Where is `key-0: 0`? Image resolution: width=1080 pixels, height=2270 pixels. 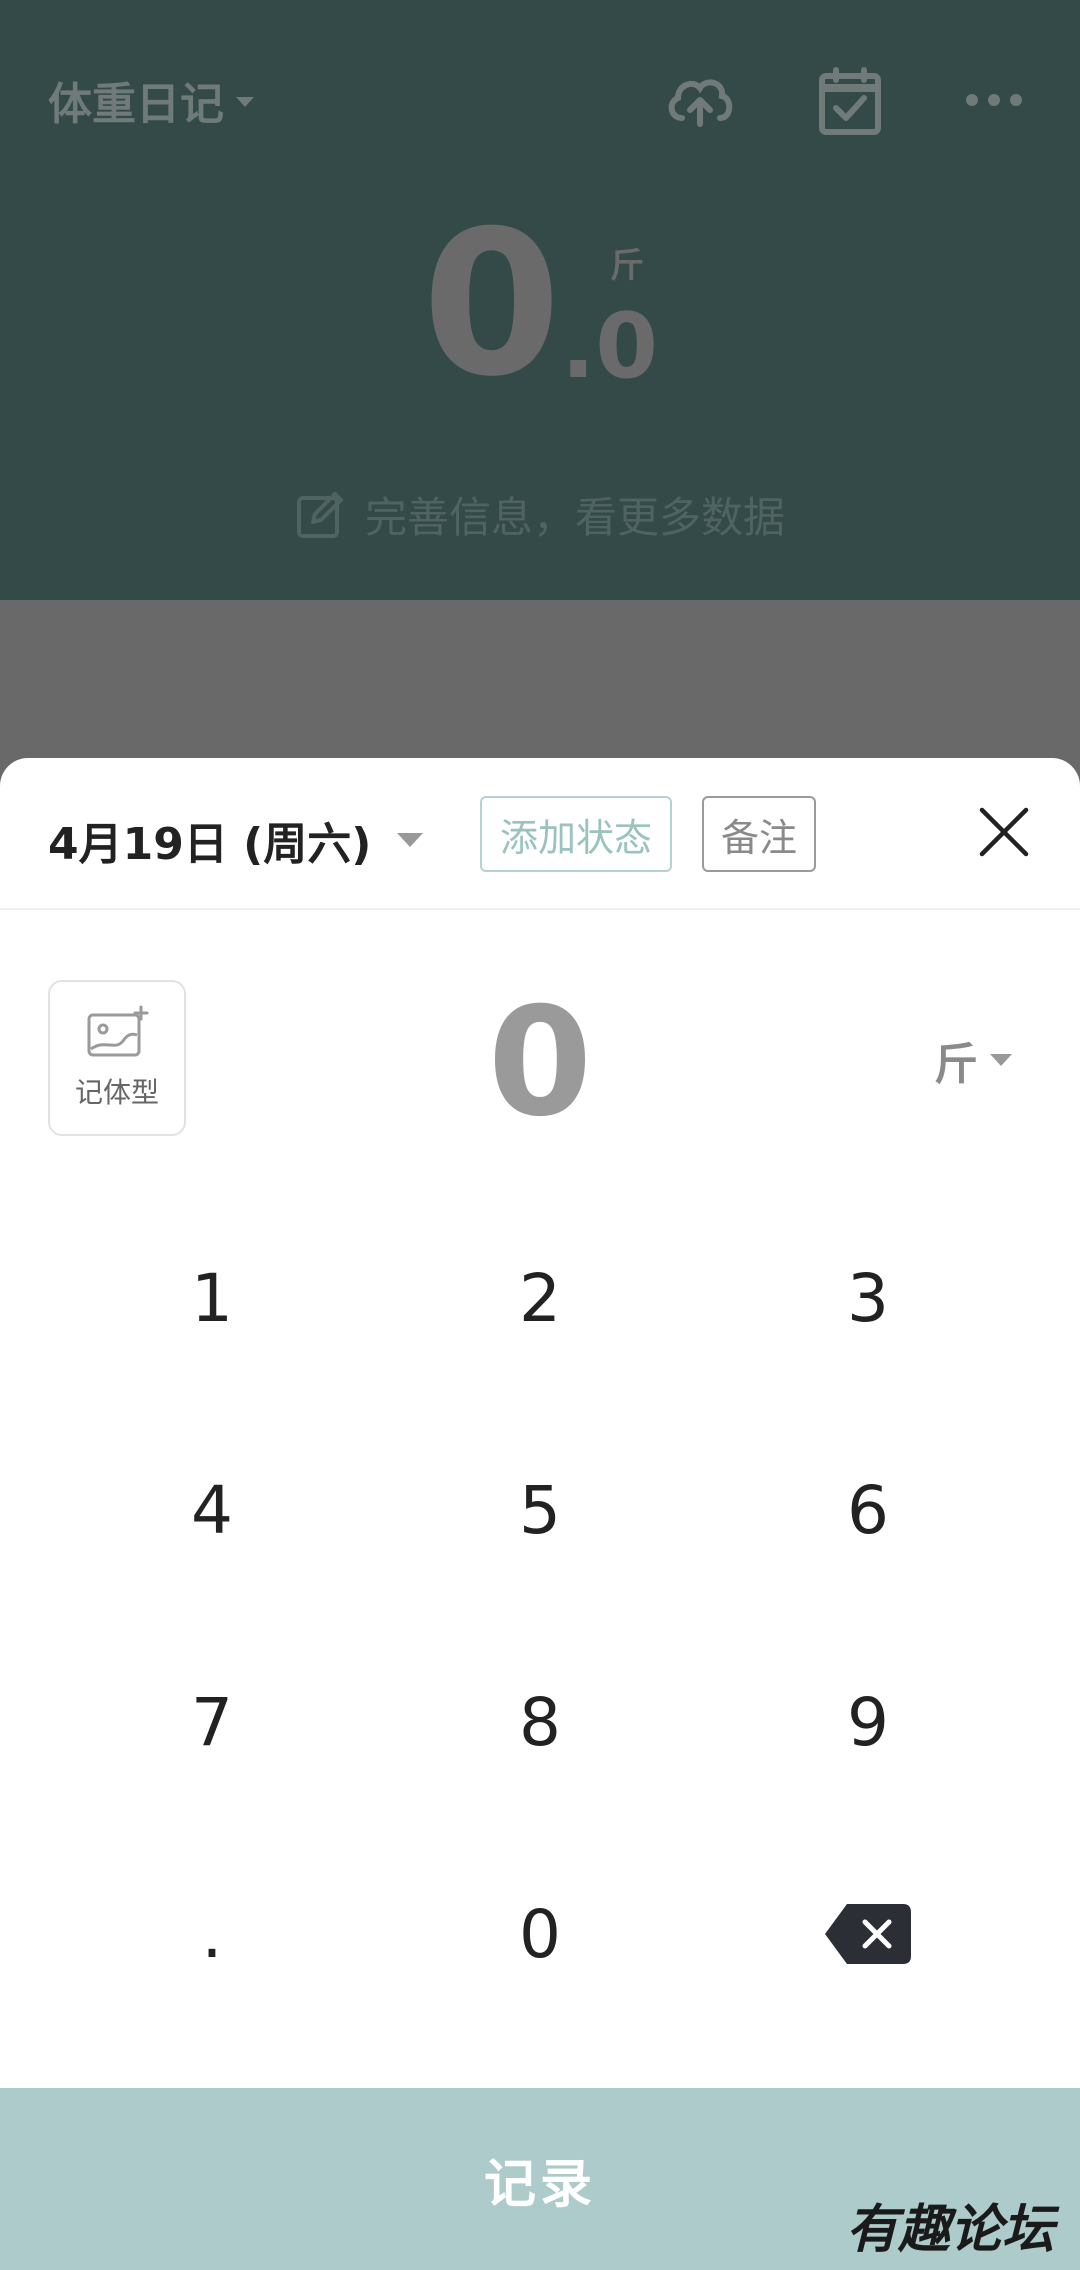
key-0: 0 is located at coordinates (540, 1934).